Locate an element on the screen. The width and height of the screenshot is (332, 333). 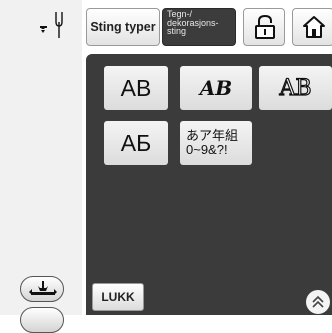
tab-sting-typer: Sting typer is located at coordinates (123, 27).